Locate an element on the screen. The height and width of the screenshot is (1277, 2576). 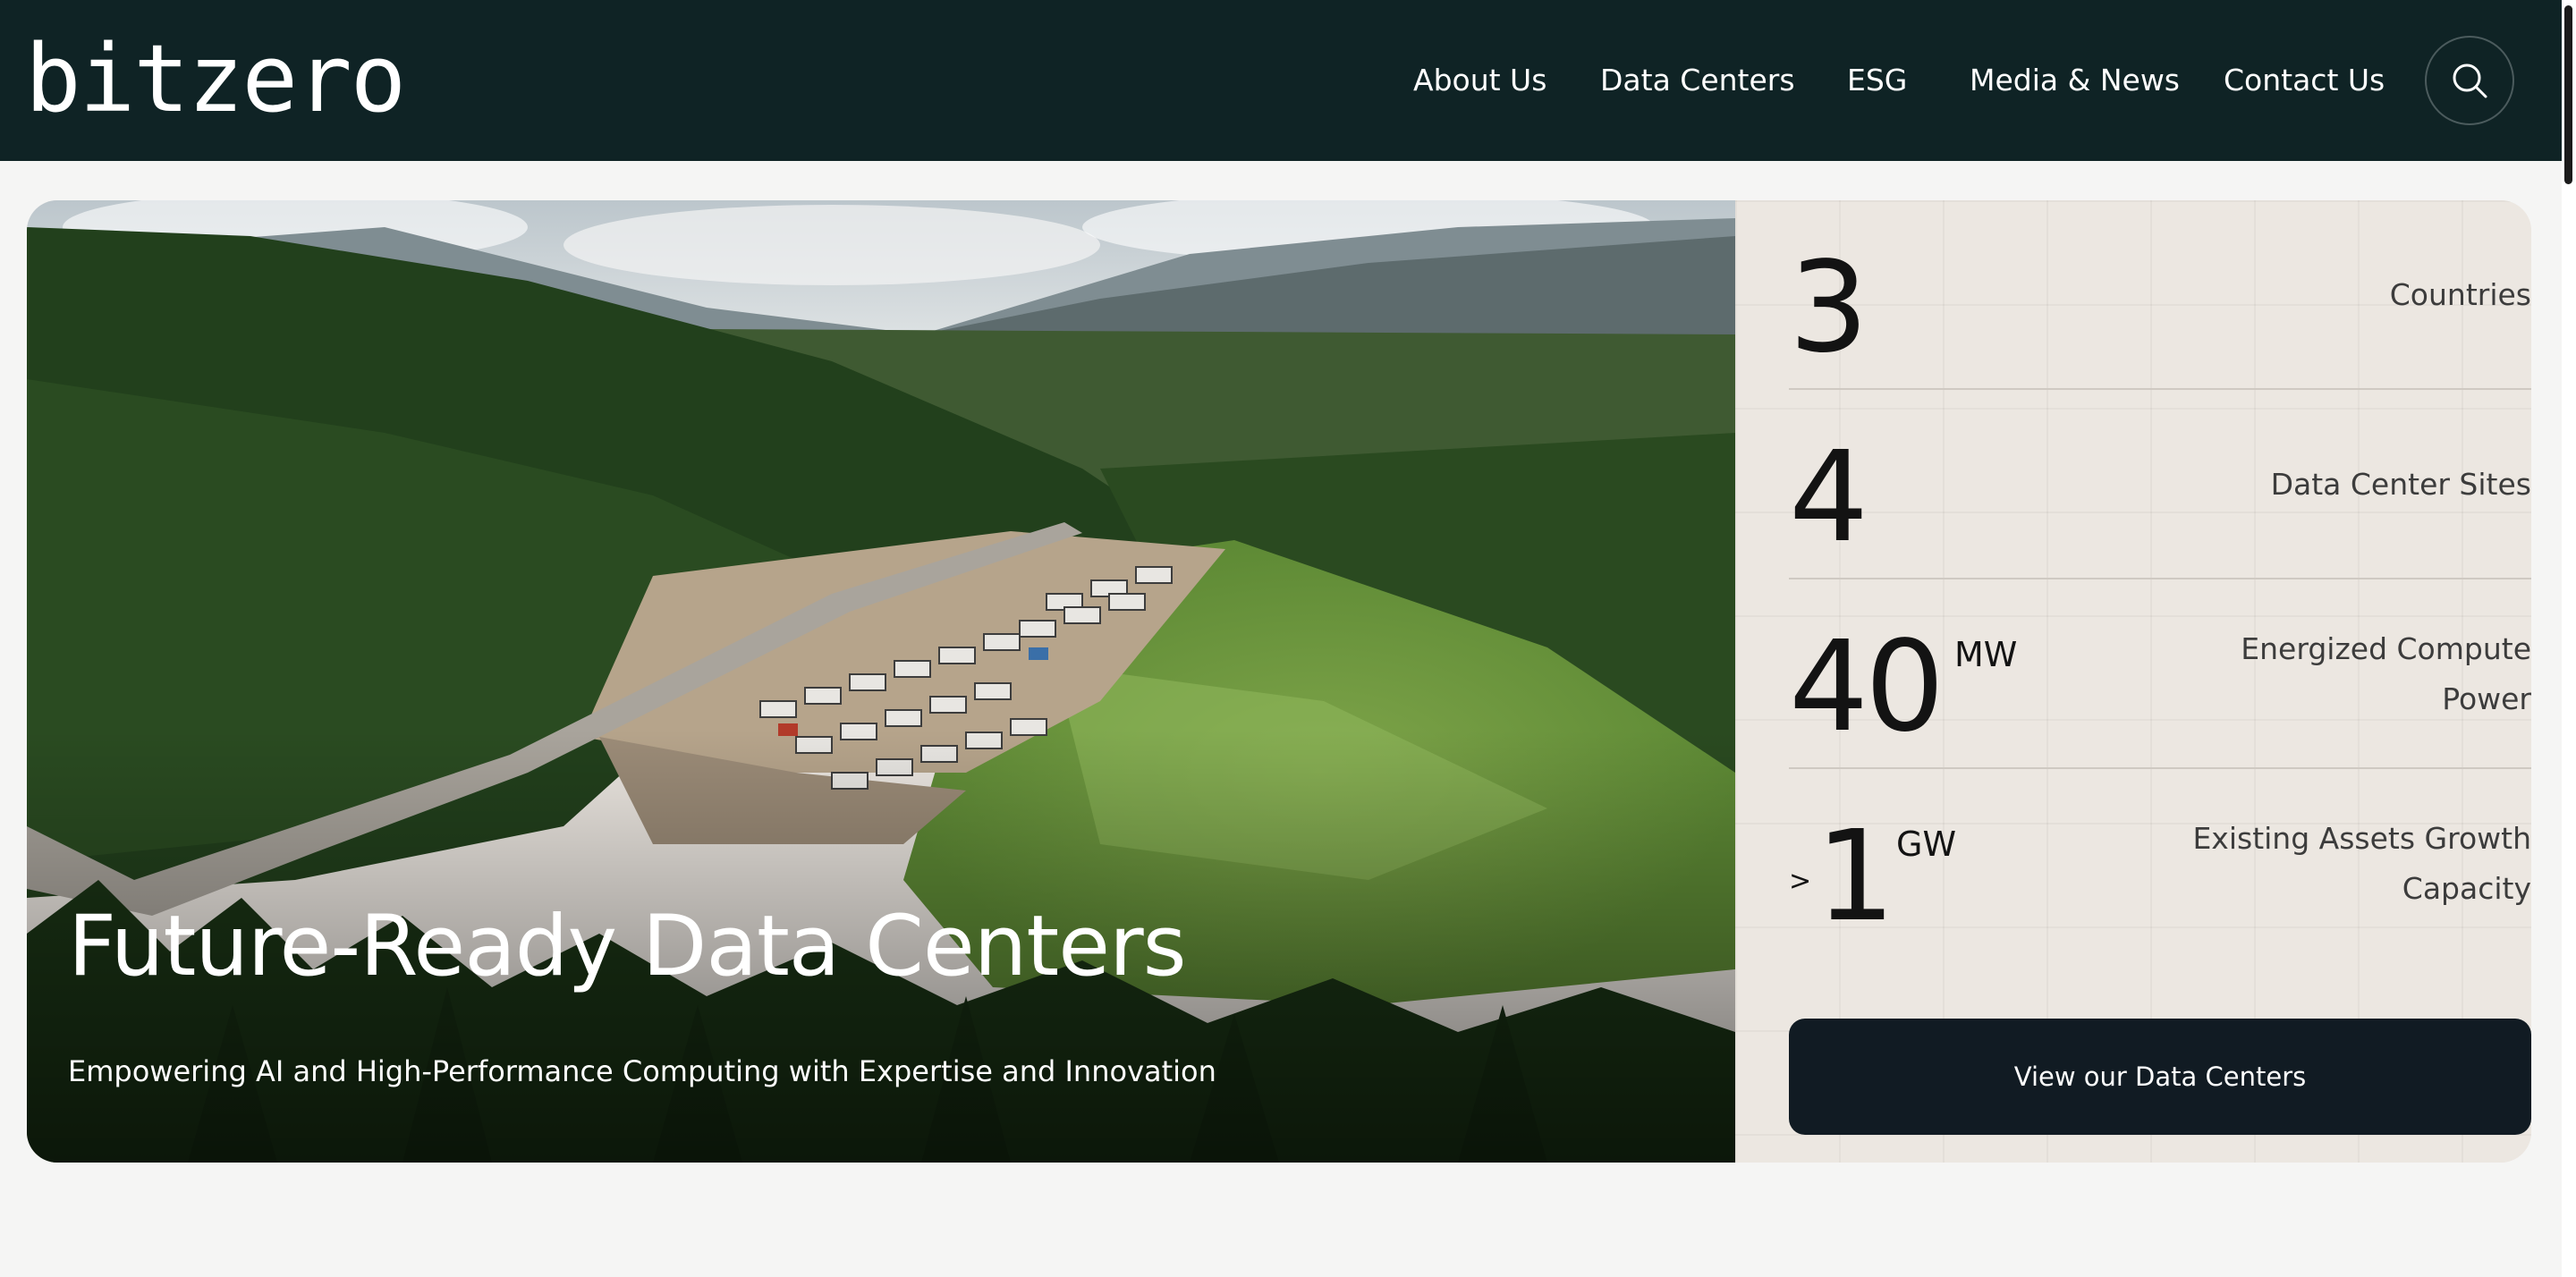
search-button is located at coordinates (2469, 80).